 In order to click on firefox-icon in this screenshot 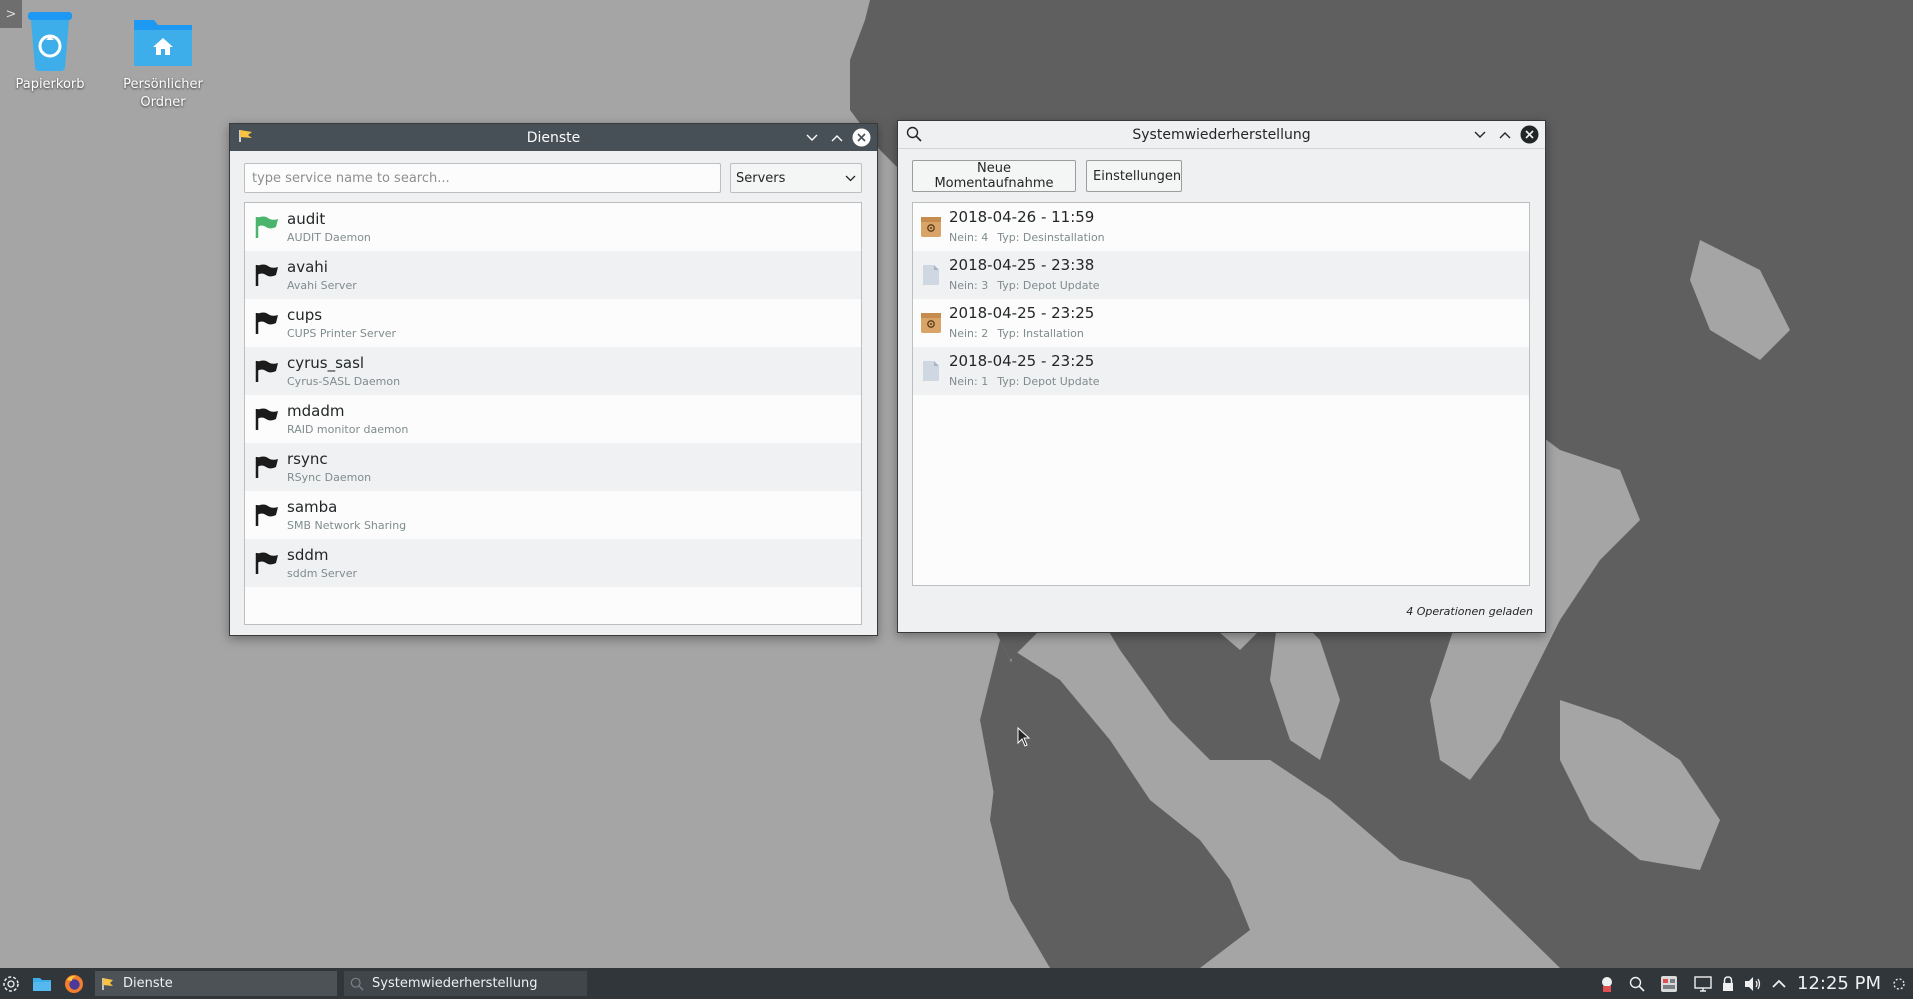, I will do `click(74, 983)`.